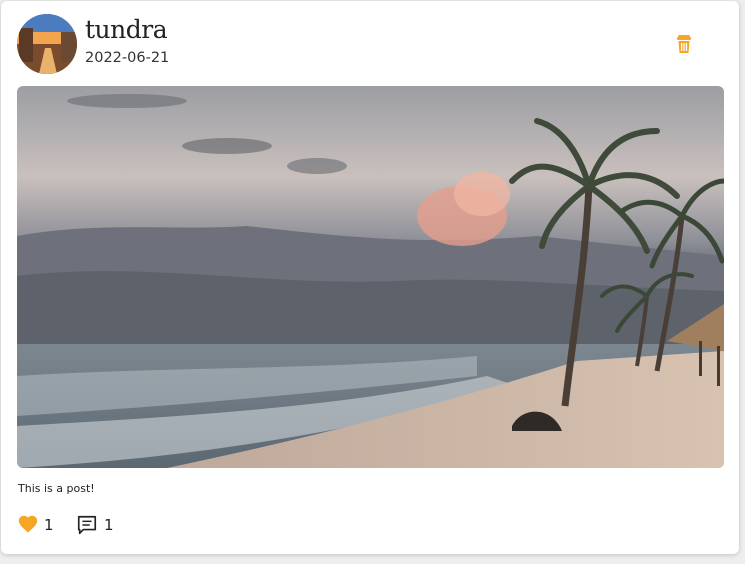 The height and width of the screenshot is (564, 745). I want to click on comment-count: 1, so click(109, 525).